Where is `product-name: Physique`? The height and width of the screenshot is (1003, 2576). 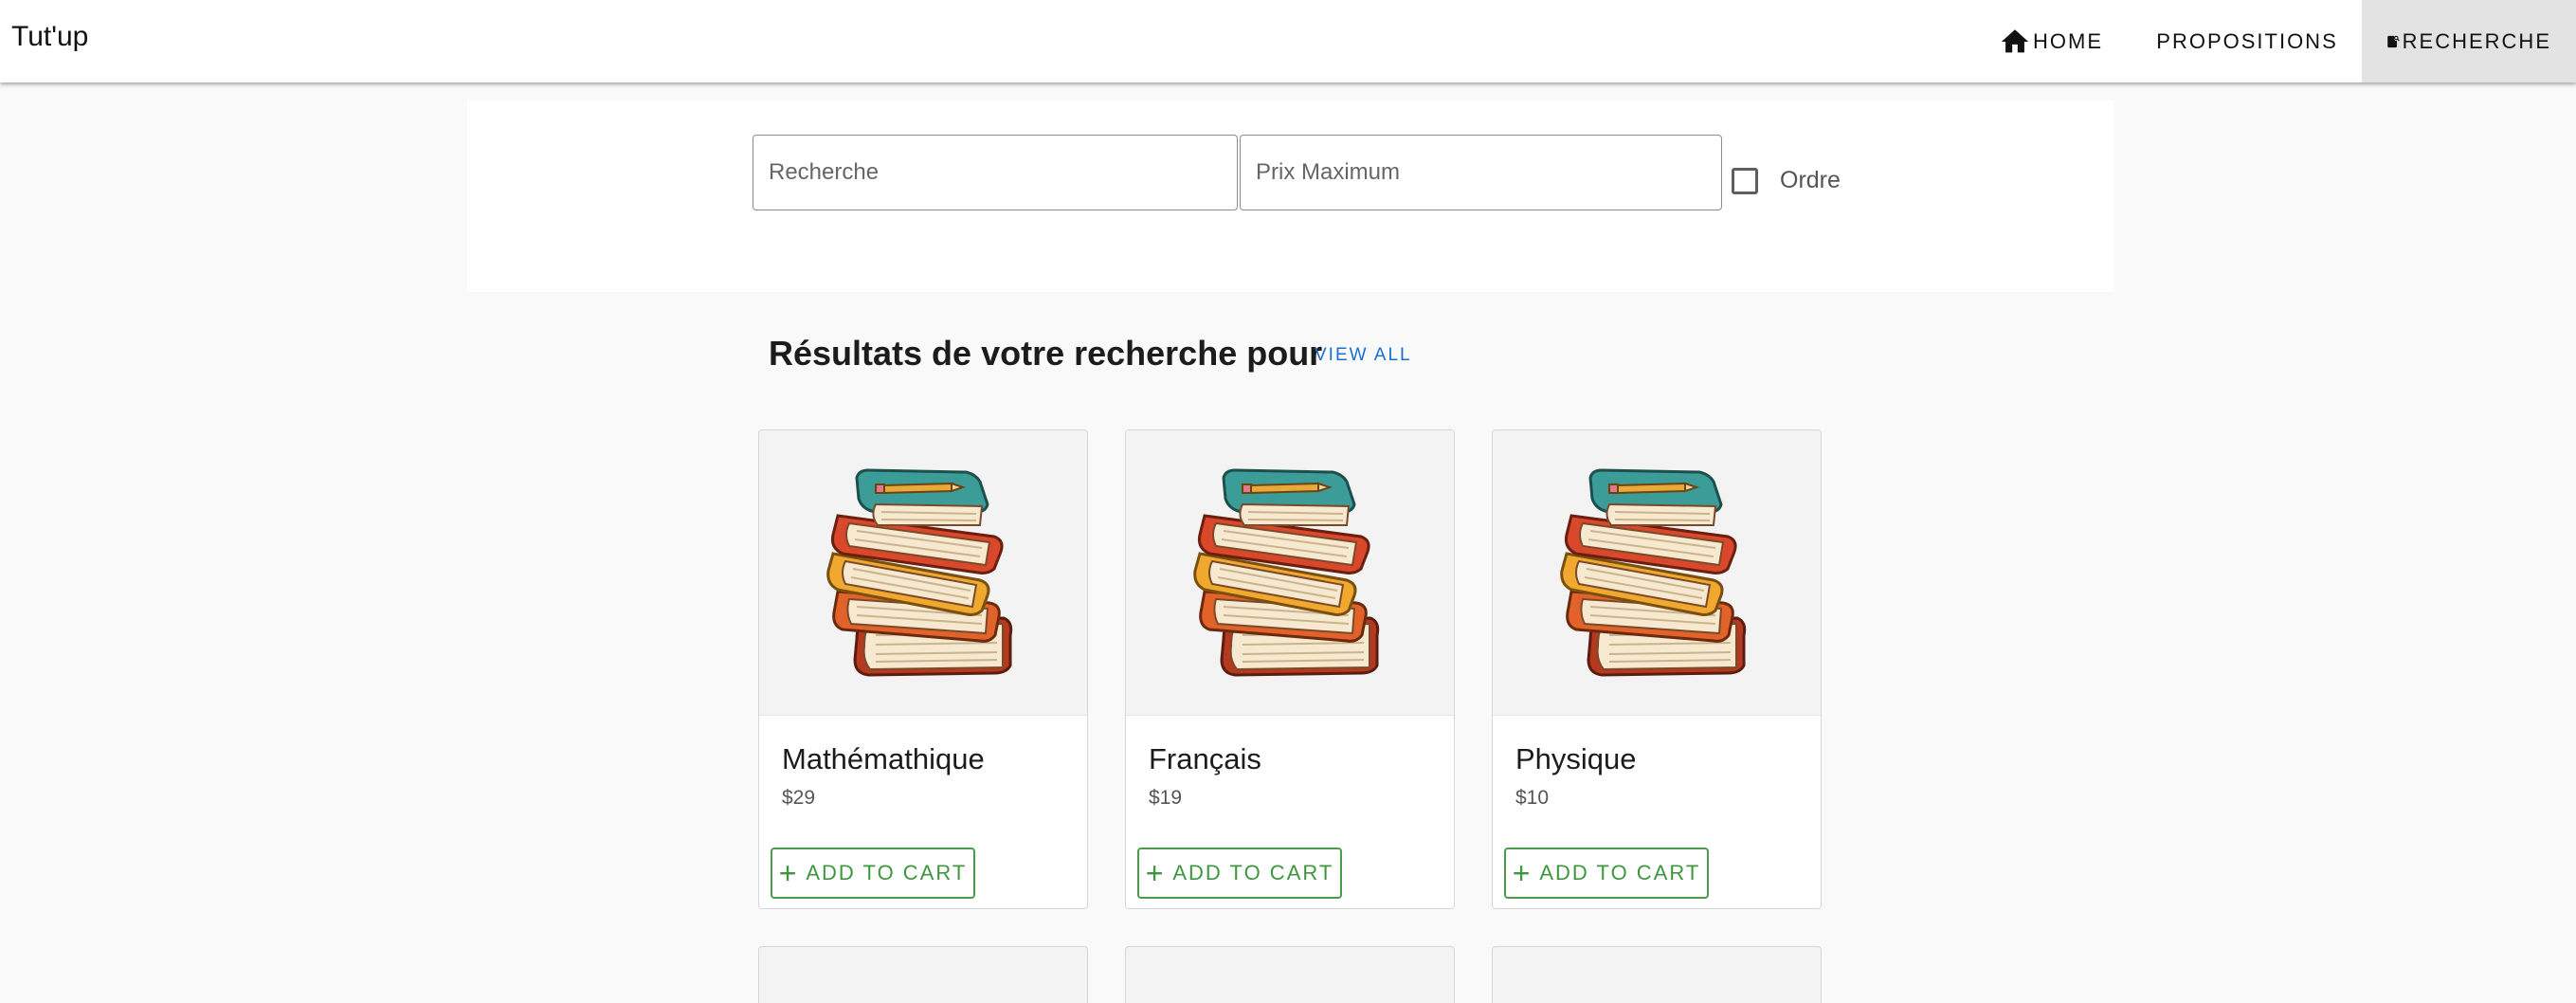 product-name: Physique is located at coordinates (1576, 758).